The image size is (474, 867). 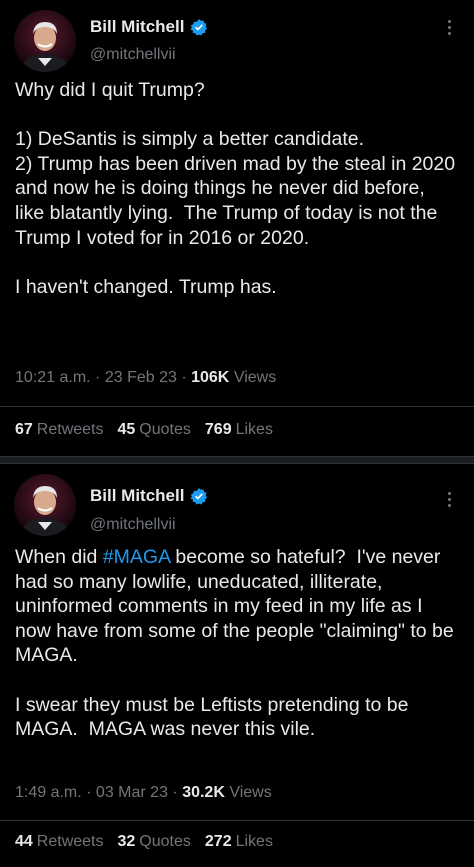 I want to click on engagement-stats: 67 Retweets 45 Quotes 769 Likes, so click(x=144, y=430).